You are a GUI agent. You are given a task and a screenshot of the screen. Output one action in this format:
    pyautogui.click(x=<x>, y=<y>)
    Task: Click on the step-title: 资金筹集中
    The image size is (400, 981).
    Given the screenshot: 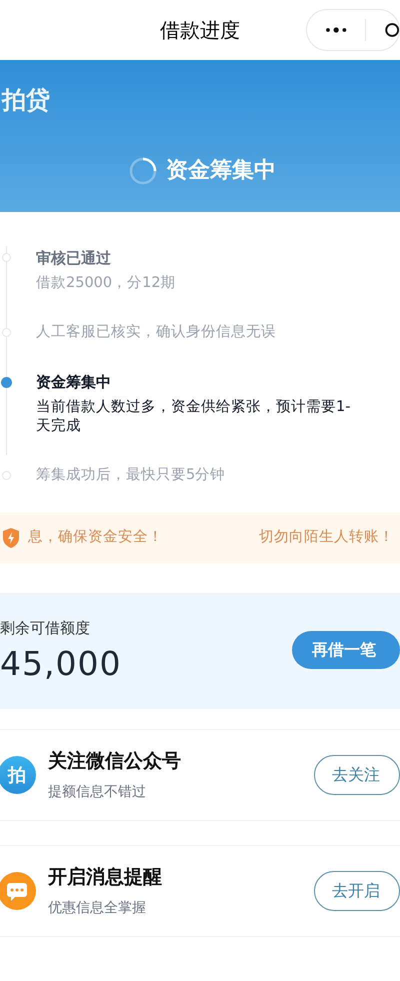 What is the action you would take?
    pyautogui.click(x=74, y=382)
    